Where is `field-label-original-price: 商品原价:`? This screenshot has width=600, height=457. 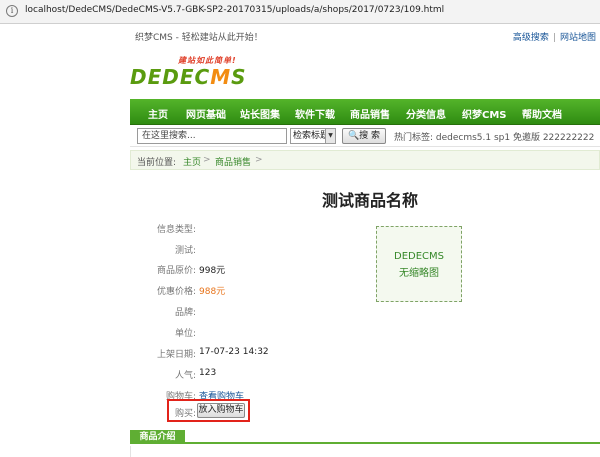 field-label-original-price: 商品原价: is located at coordinates (176, 271).